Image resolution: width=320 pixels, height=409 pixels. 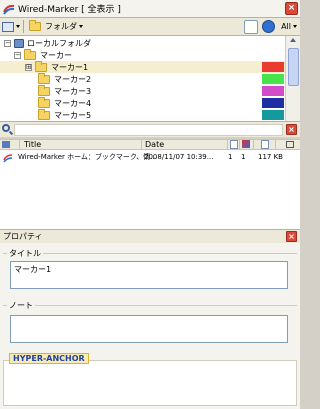 What do you see at coordinates (73, 115) in the screenshot?
I see `tree-item-label: マーカー5` at bounding box center [73, 115].